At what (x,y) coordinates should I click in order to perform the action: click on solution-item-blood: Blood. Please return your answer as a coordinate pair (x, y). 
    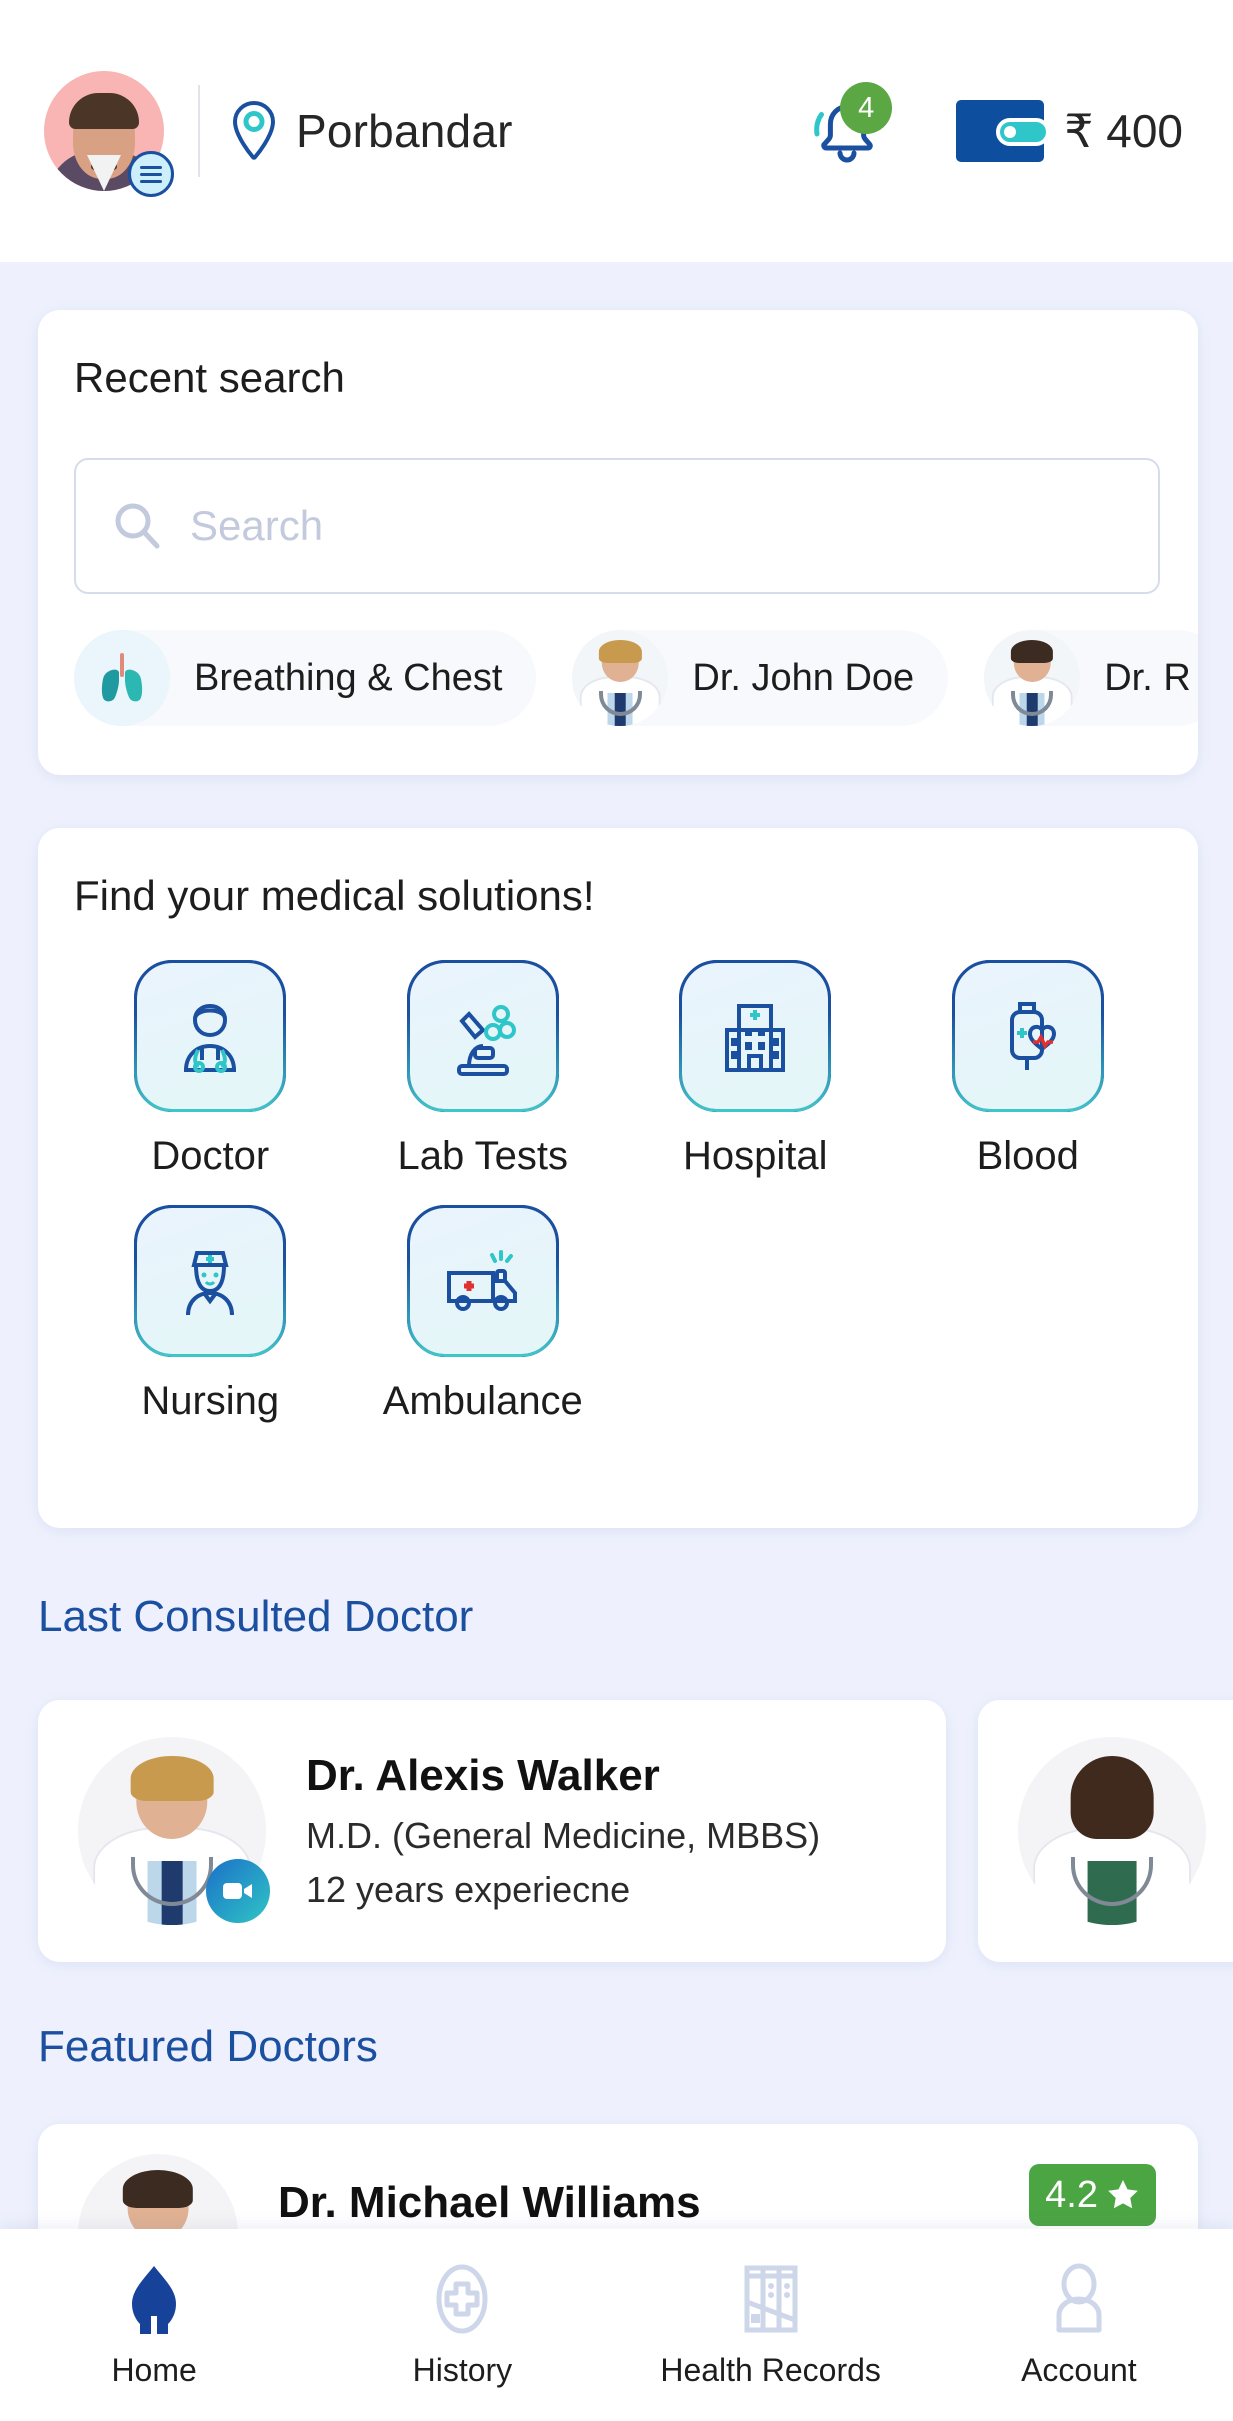
    Looking at the image, I should click on (1028, 1069).